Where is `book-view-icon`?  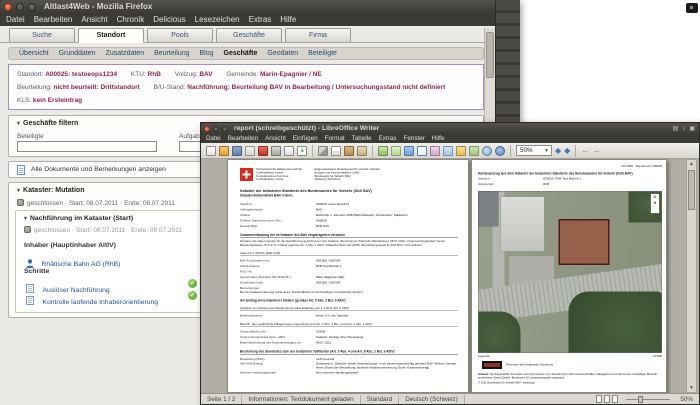
book-view-icon is located at coordinates (615, 399).